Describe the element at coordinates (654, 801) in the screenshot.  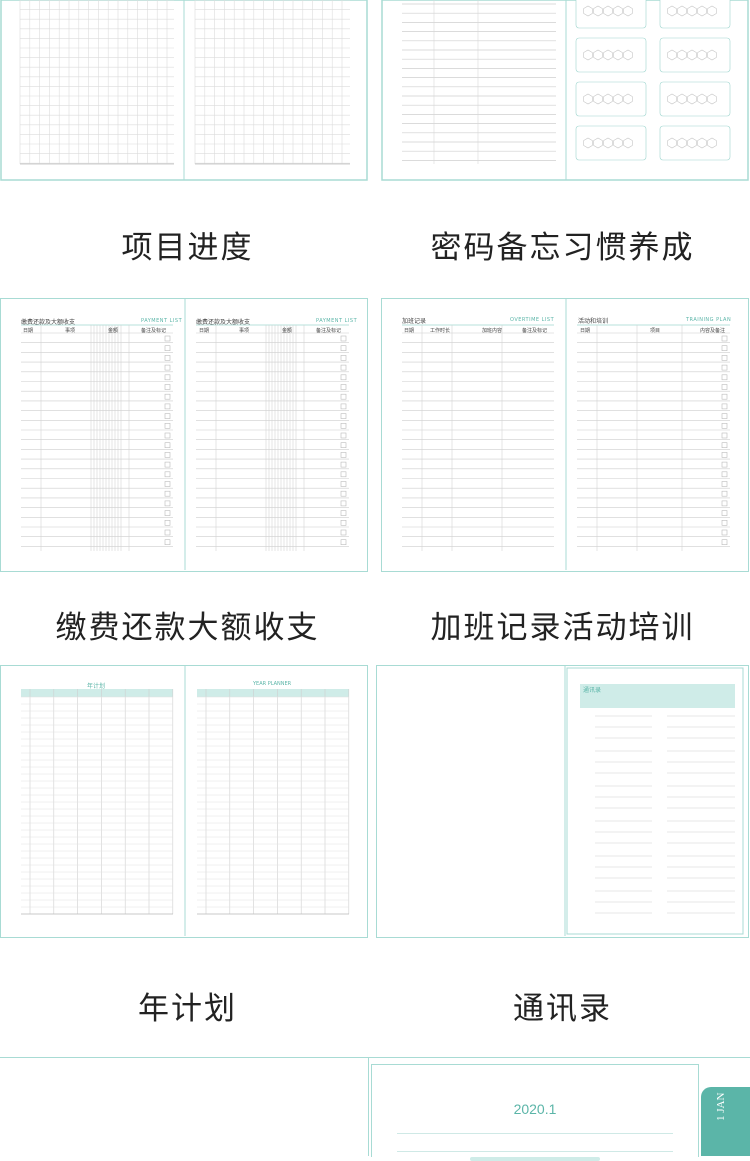
I see `contacts-lines` at that location.